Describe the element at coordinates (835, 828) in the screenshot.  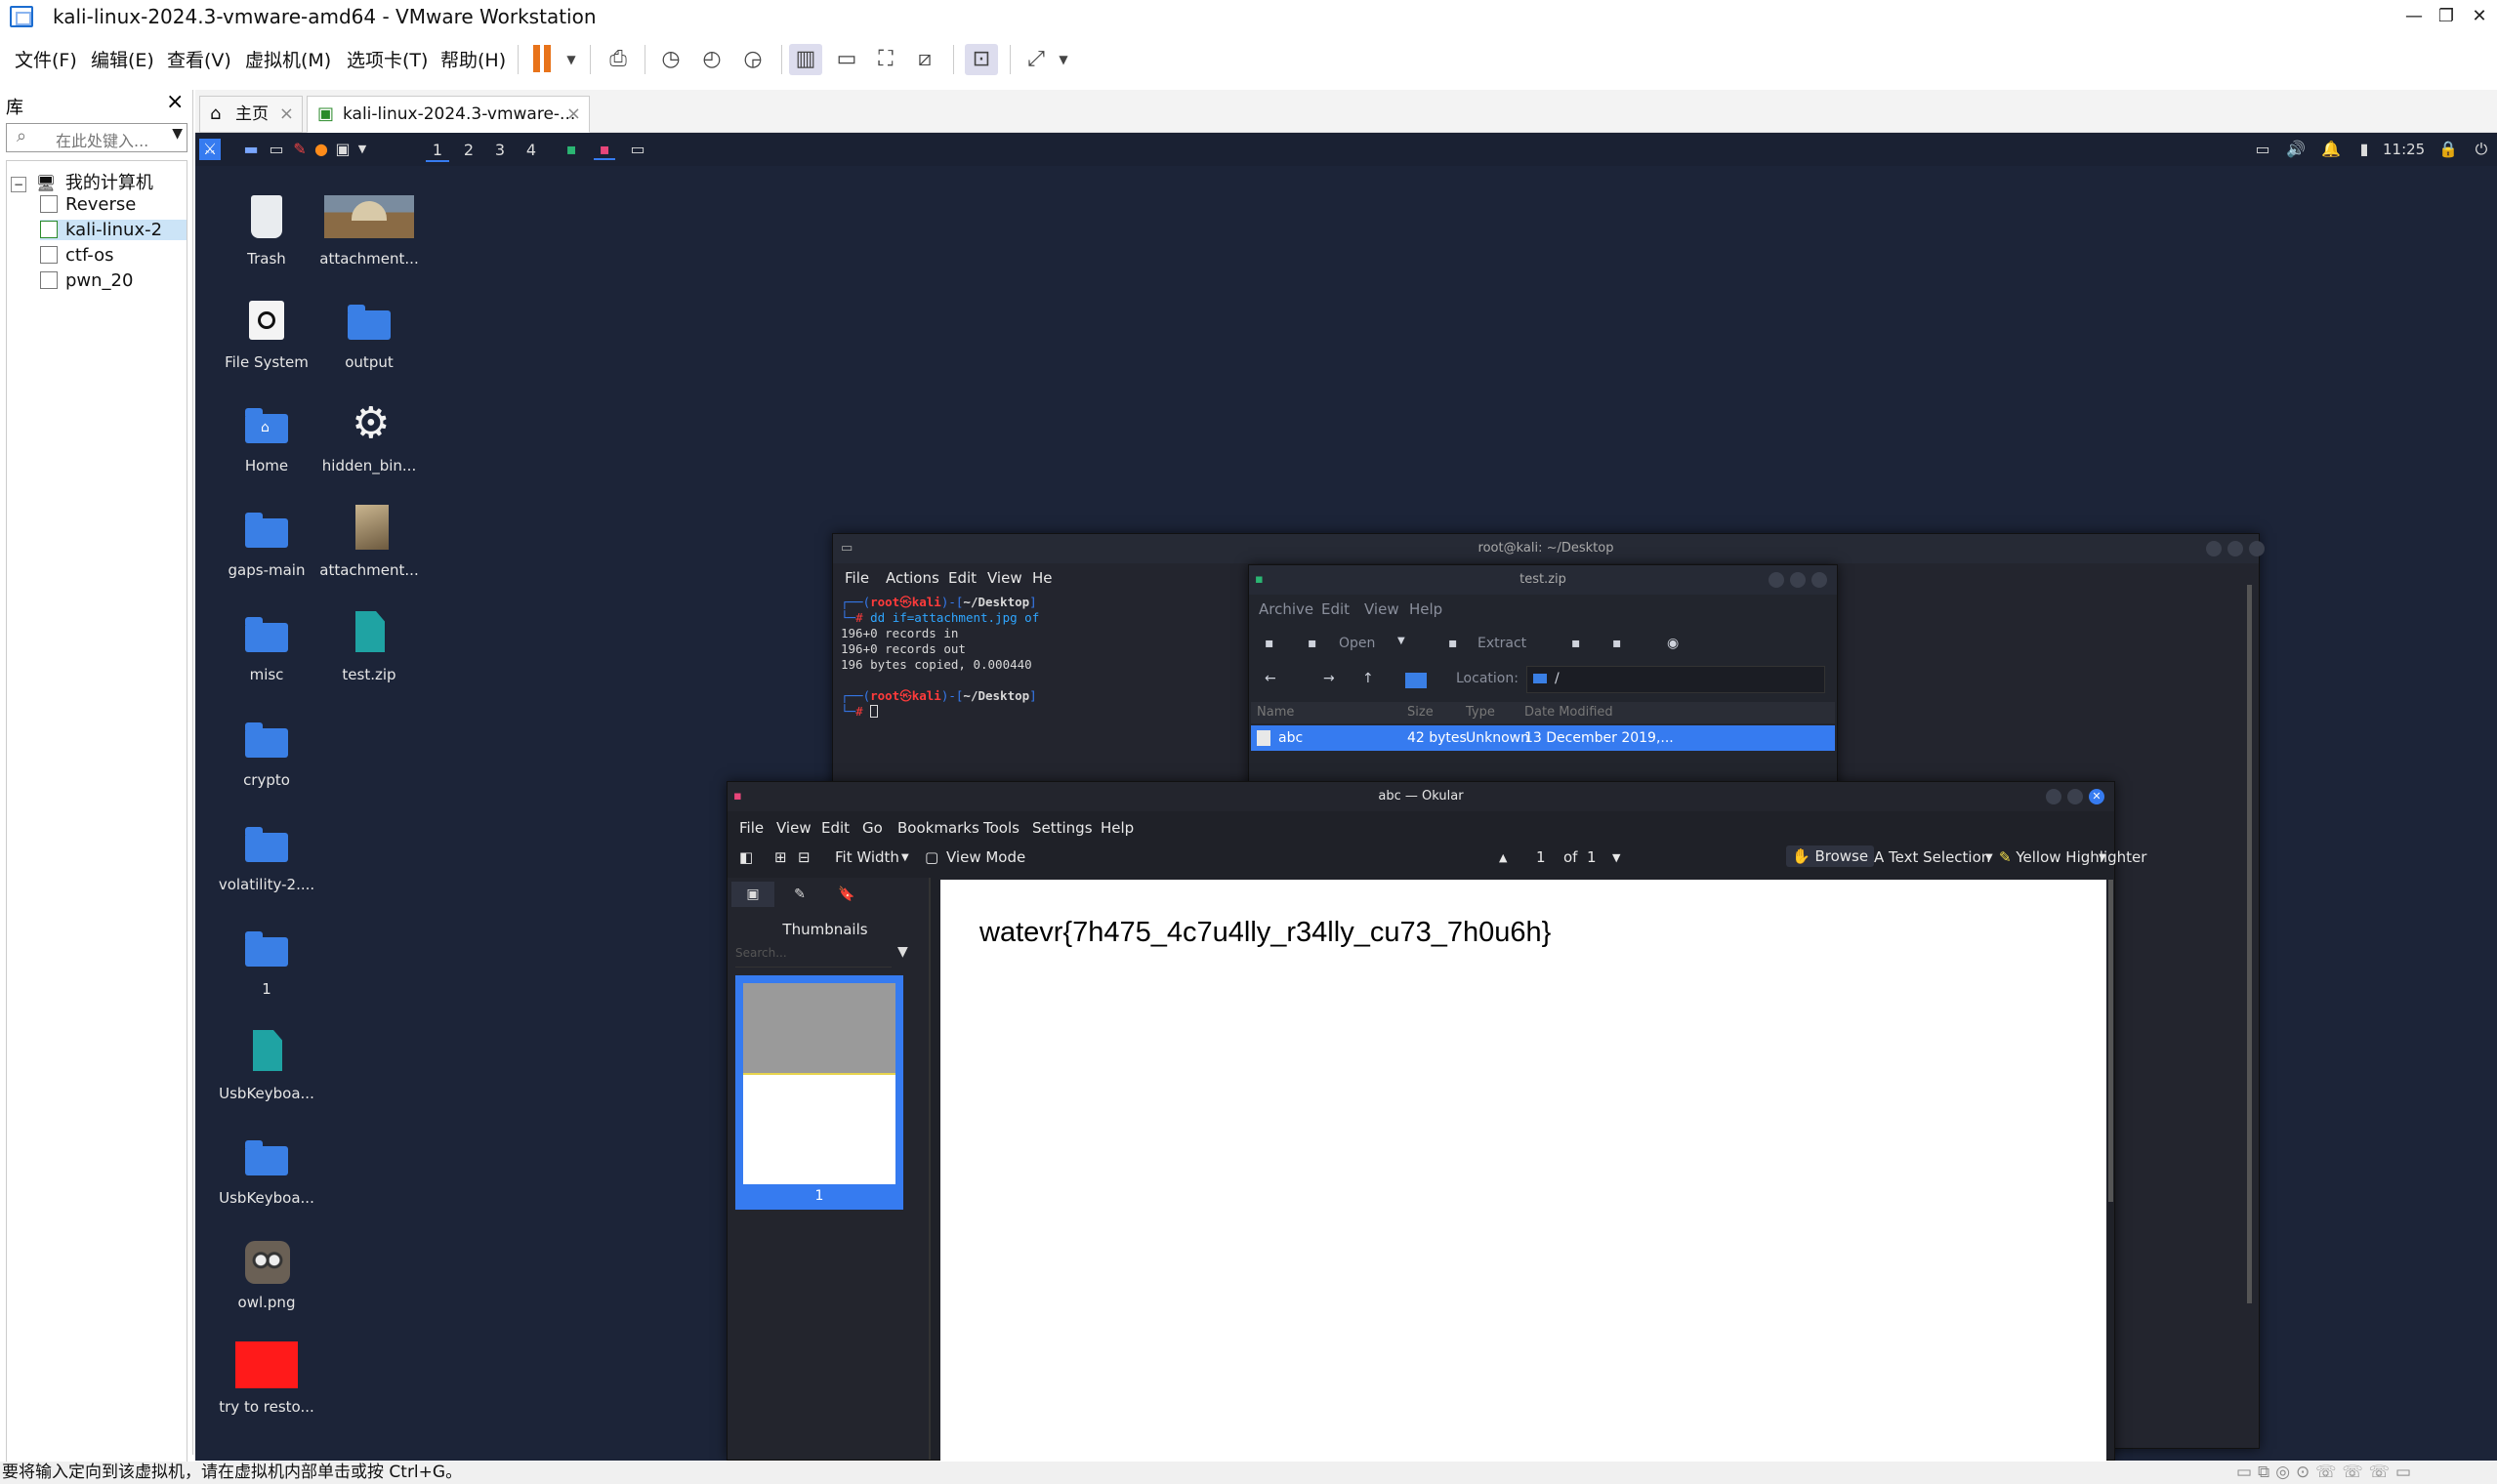
I see `okular-menu-edit: Edit` at that location.